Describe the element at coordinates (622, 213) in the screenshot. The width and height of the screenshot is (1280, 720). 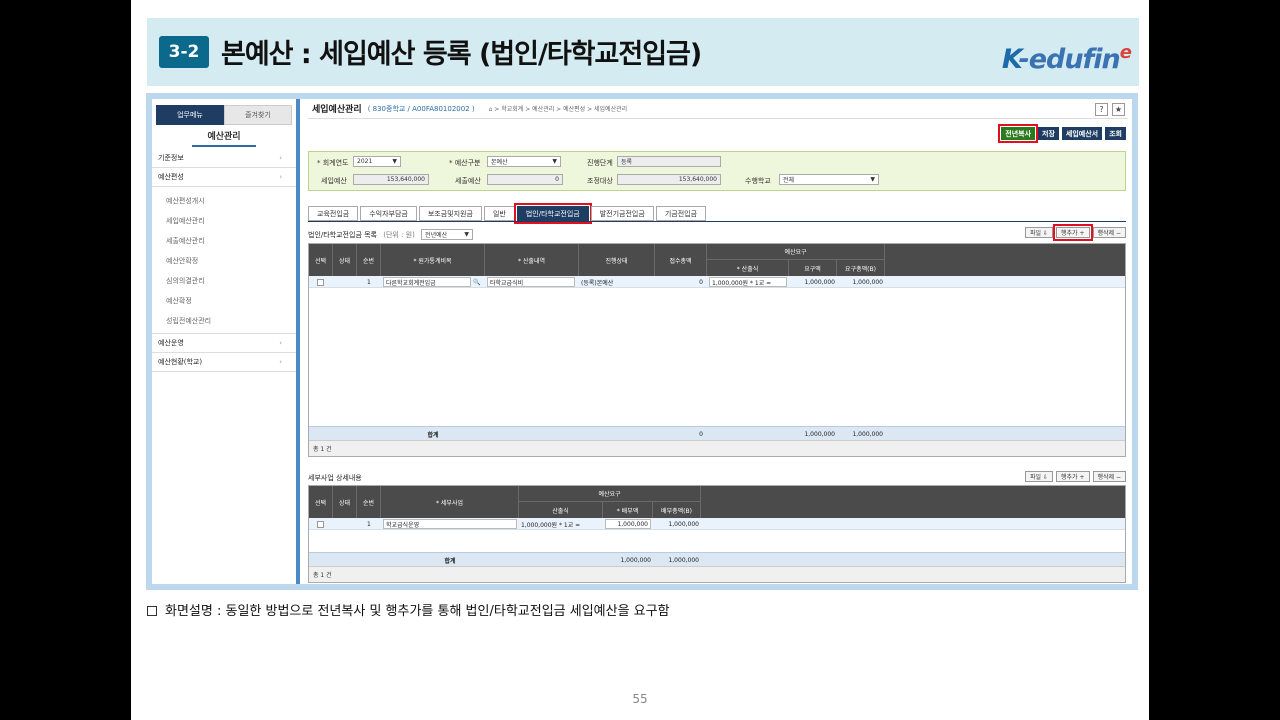
I see `tab-development-fund: 발전기금전입금` at that location.